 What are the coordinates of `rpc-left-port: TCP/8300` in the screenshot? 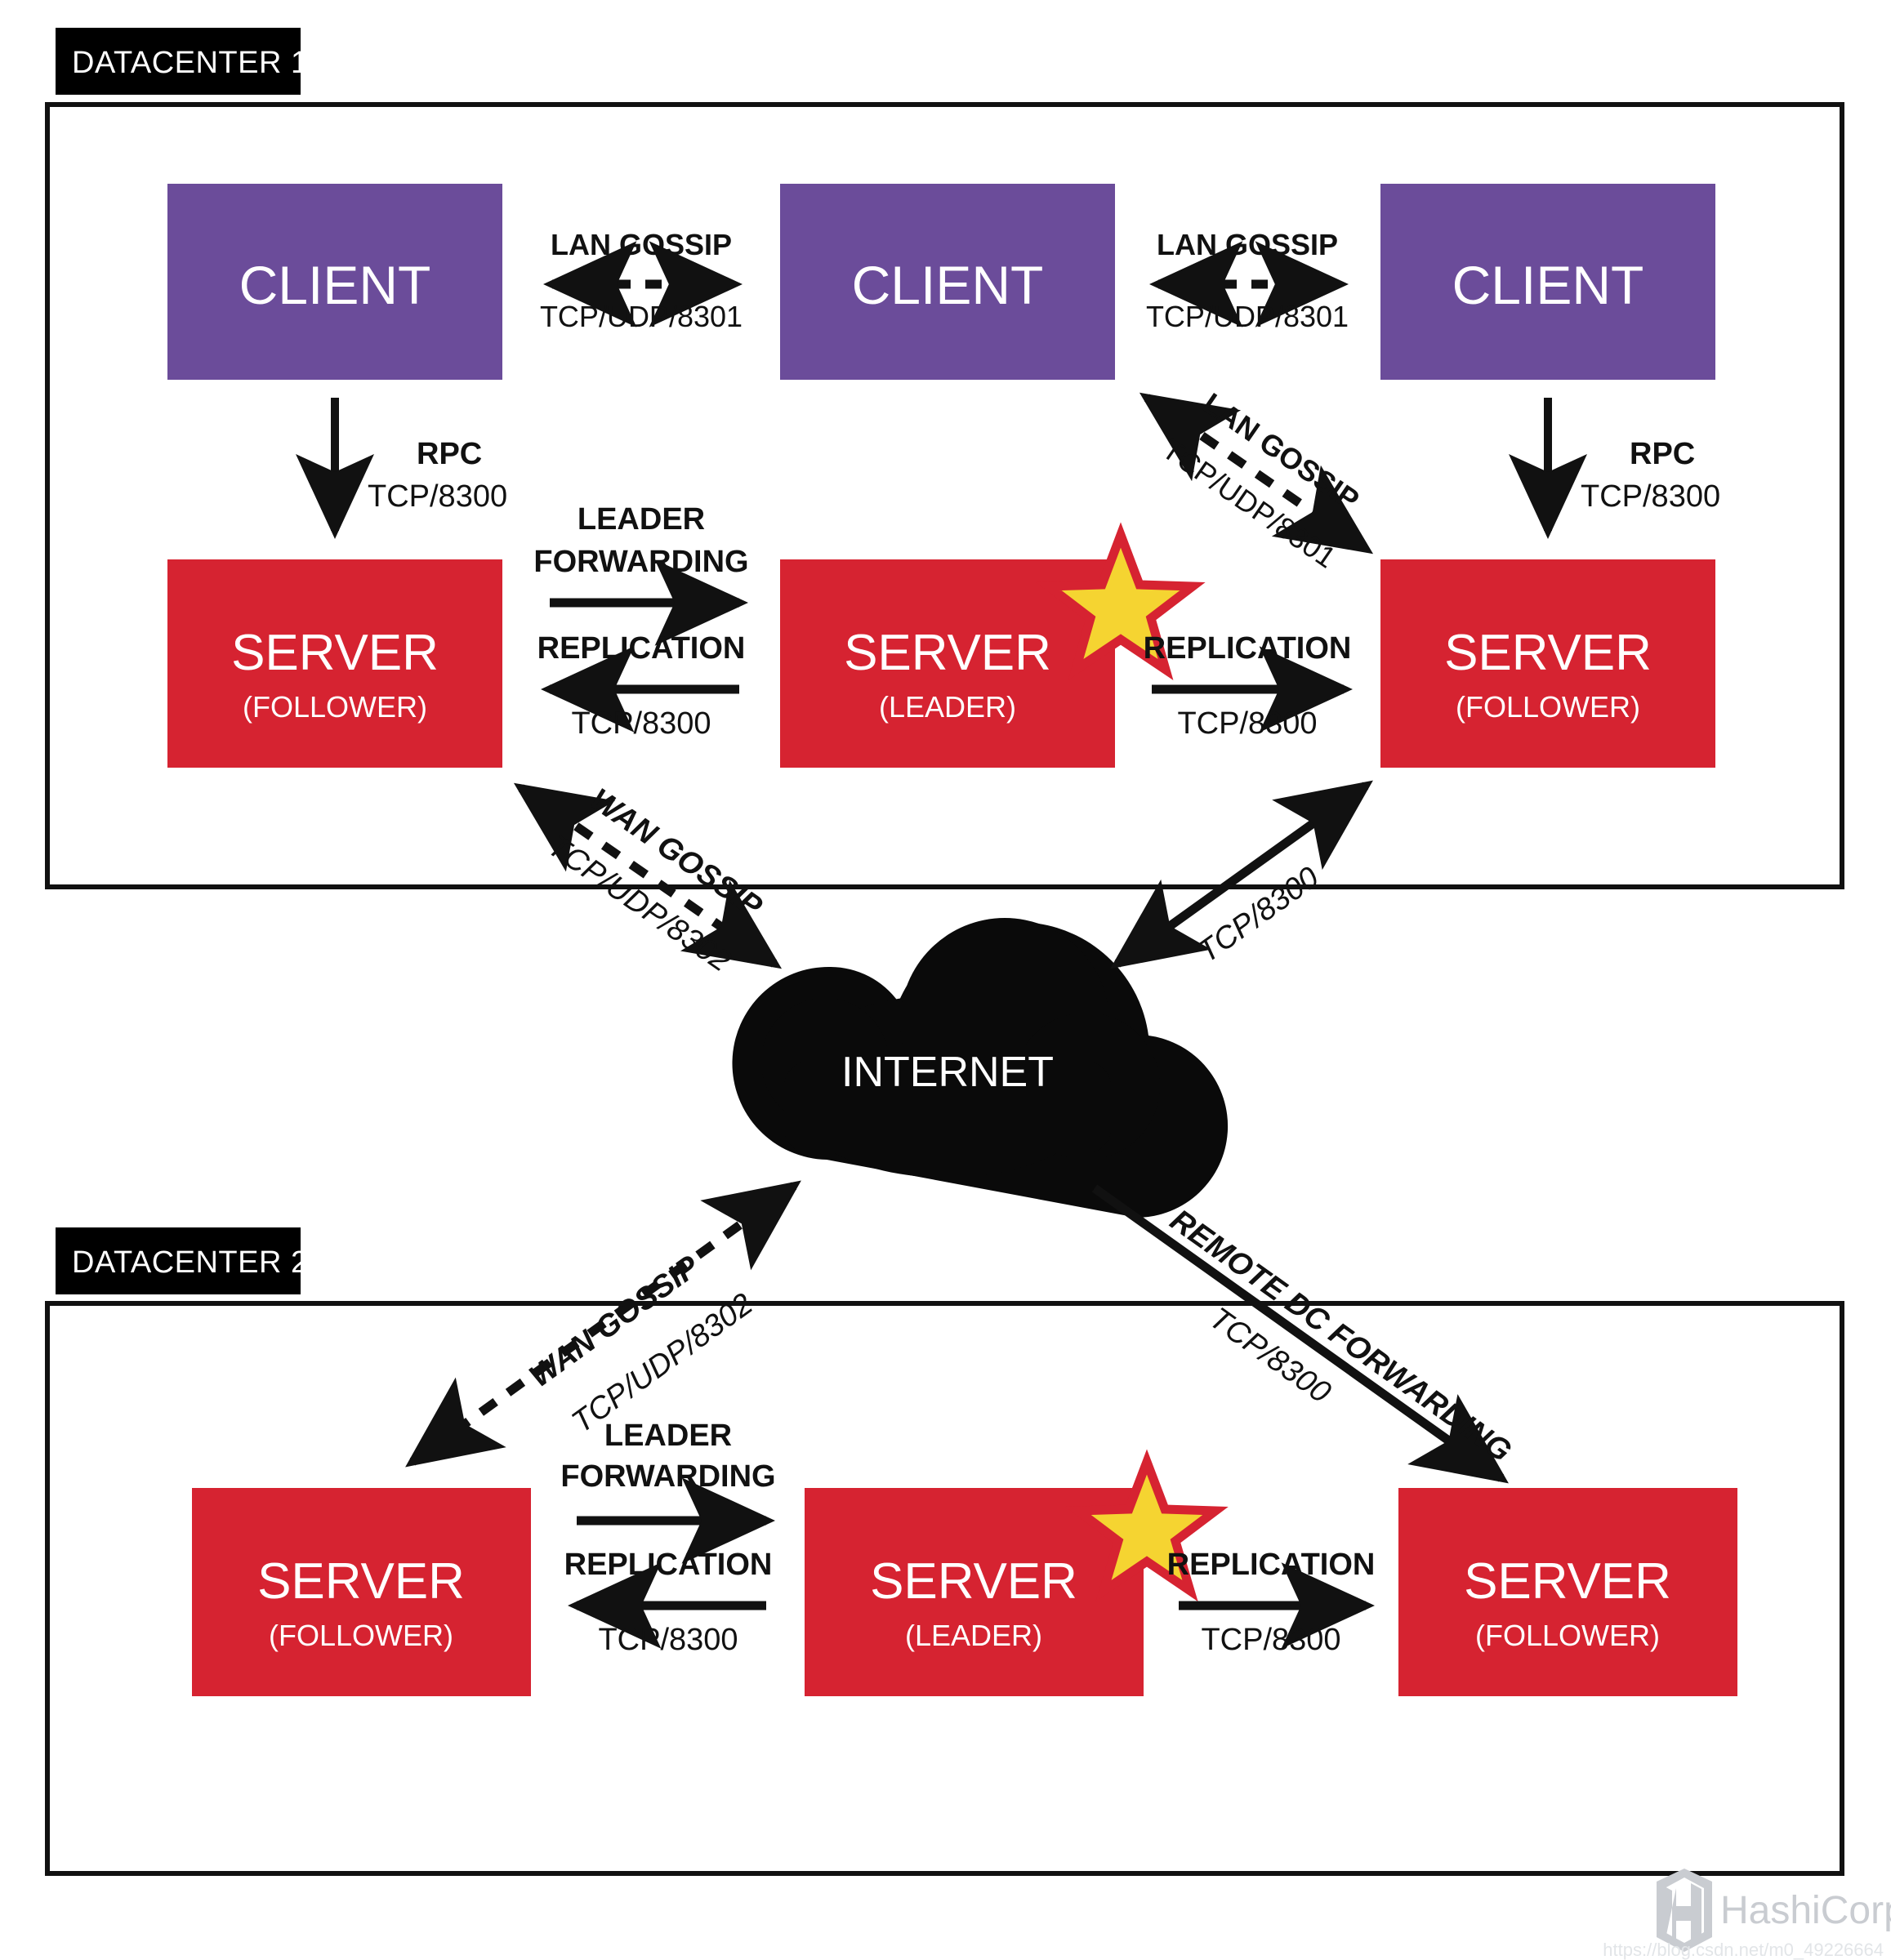 It's located at (438, 496).